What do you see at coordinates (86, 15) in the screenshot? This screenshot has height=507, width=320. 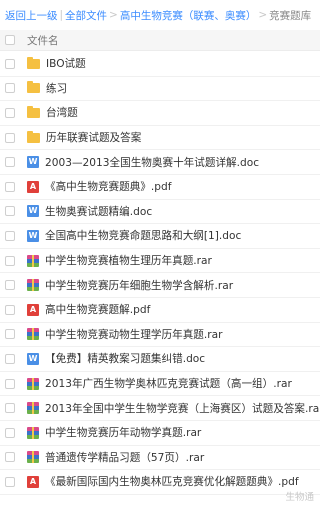 I see `all-files-link: 全部文件` at bounding box center [86, 15].